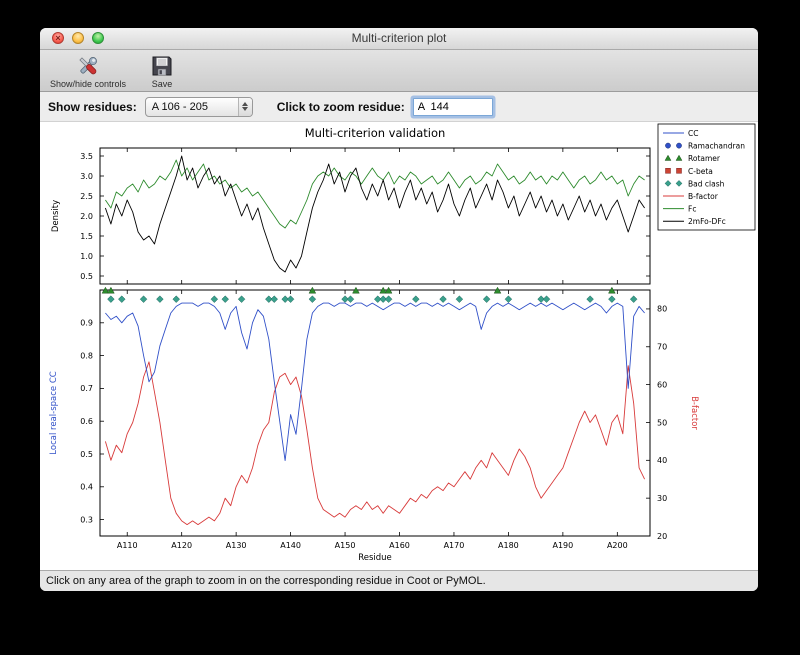 Image resolution: width=800 pixels, height=655 pixels. I want to click on svg-text: C-beta, so click(700, 171).